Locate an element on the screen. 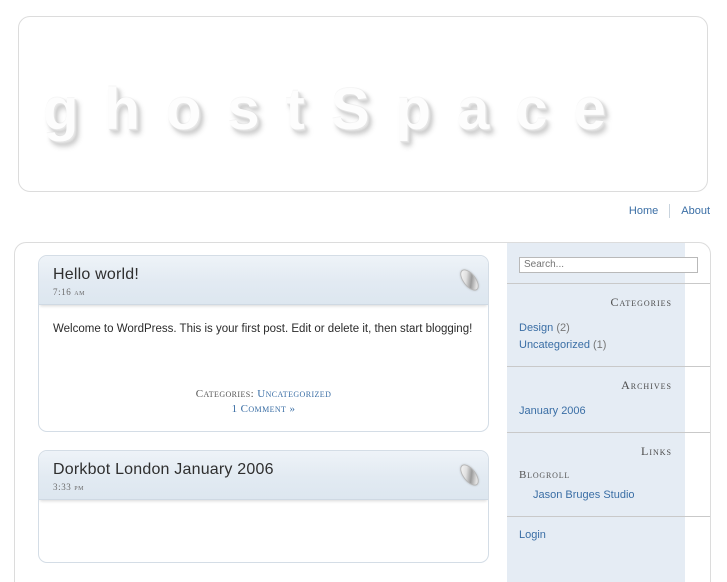  login-link: Login is located at coordinates (532, 535).